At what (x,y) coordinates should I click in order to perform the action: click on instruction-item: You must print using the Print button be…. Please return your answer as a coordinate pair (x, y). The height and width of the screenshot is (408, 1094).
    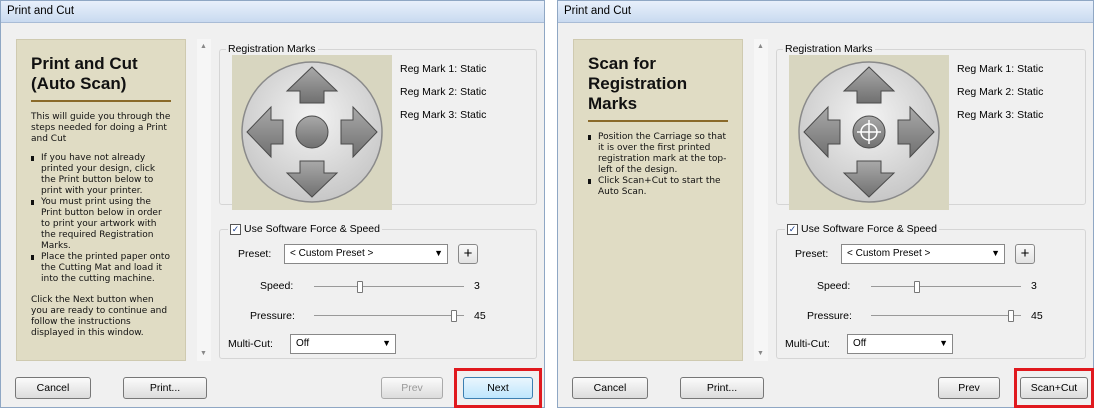
    Looking at the image, I should click on (101, 224).